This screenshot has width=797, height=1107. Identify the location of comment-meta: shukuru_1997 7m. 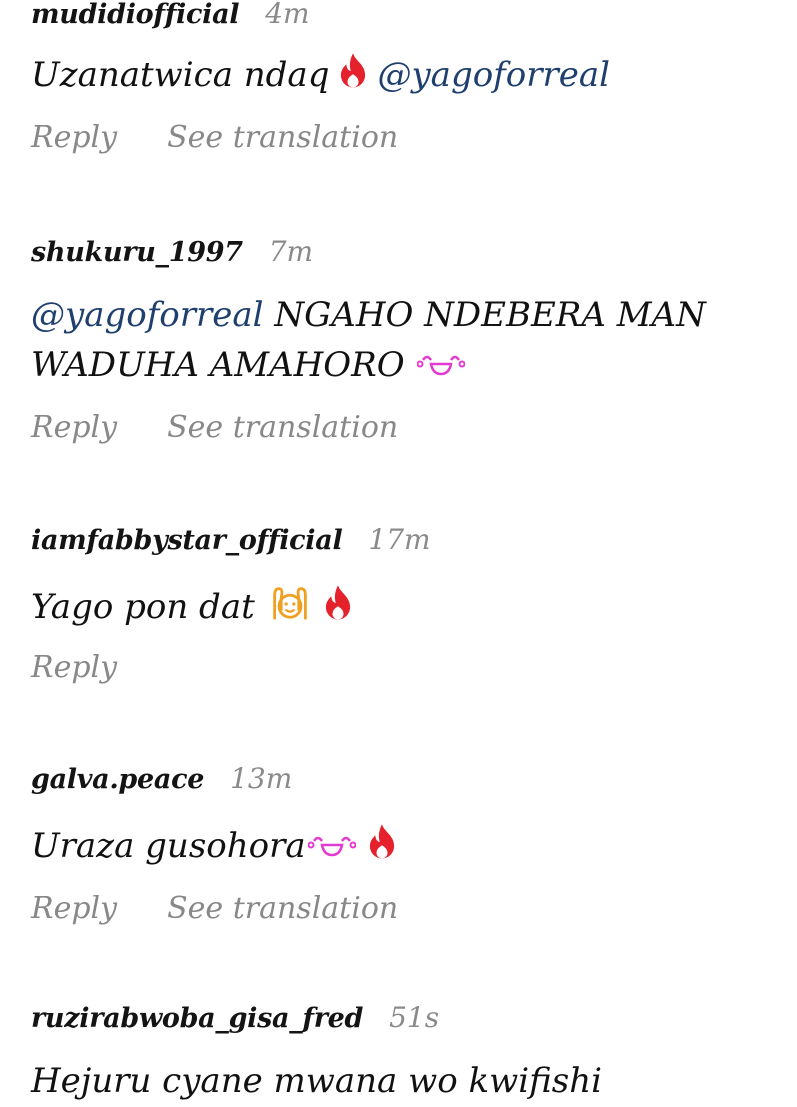
(404, 252).